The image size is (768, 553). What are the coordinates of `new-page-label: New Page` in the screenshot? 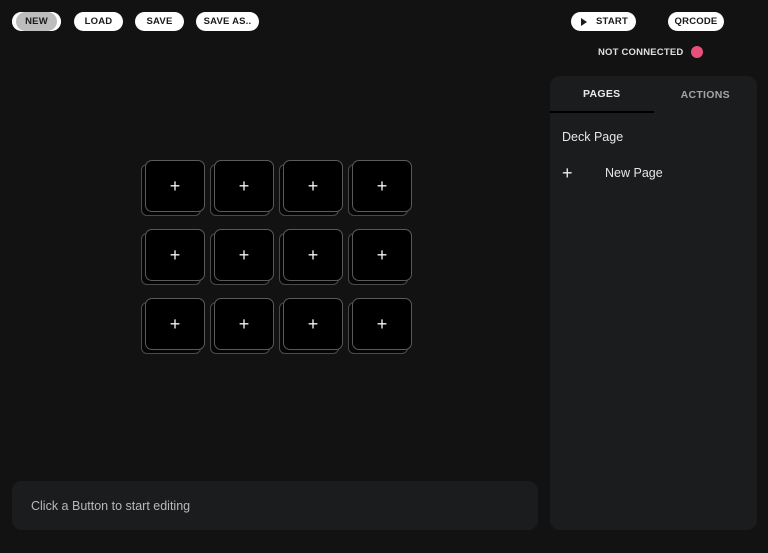 It's located at (634, 173).